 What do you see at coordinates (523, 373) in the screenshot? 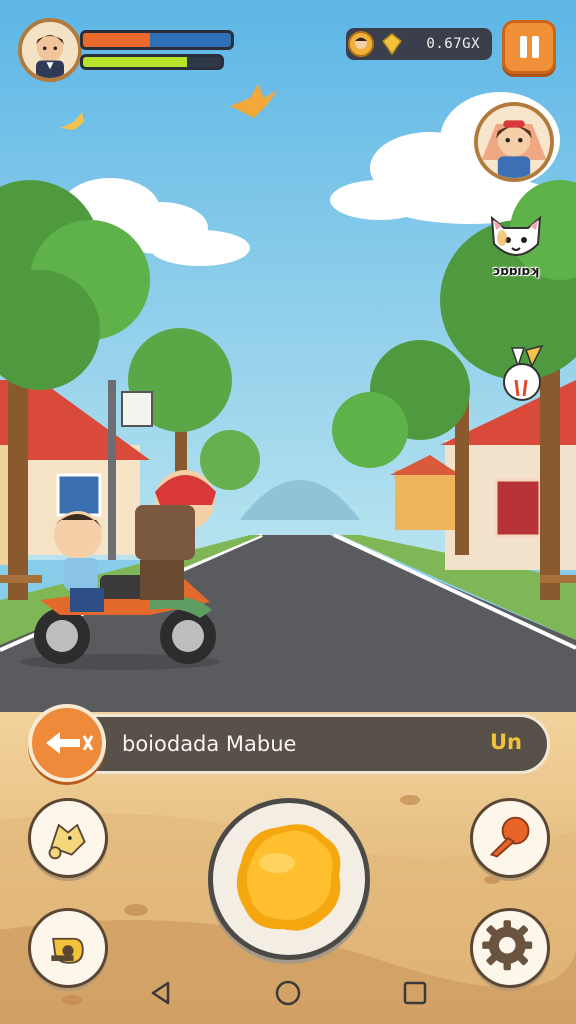
I see `bunny-icon` at bounding box center [523, 373].